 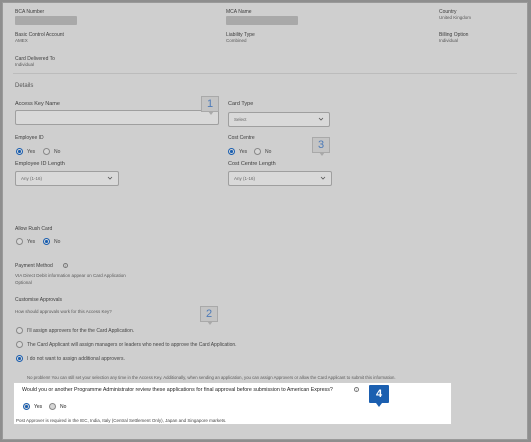 I want to click on card-type-select: Select, so click(x=279, y=119).